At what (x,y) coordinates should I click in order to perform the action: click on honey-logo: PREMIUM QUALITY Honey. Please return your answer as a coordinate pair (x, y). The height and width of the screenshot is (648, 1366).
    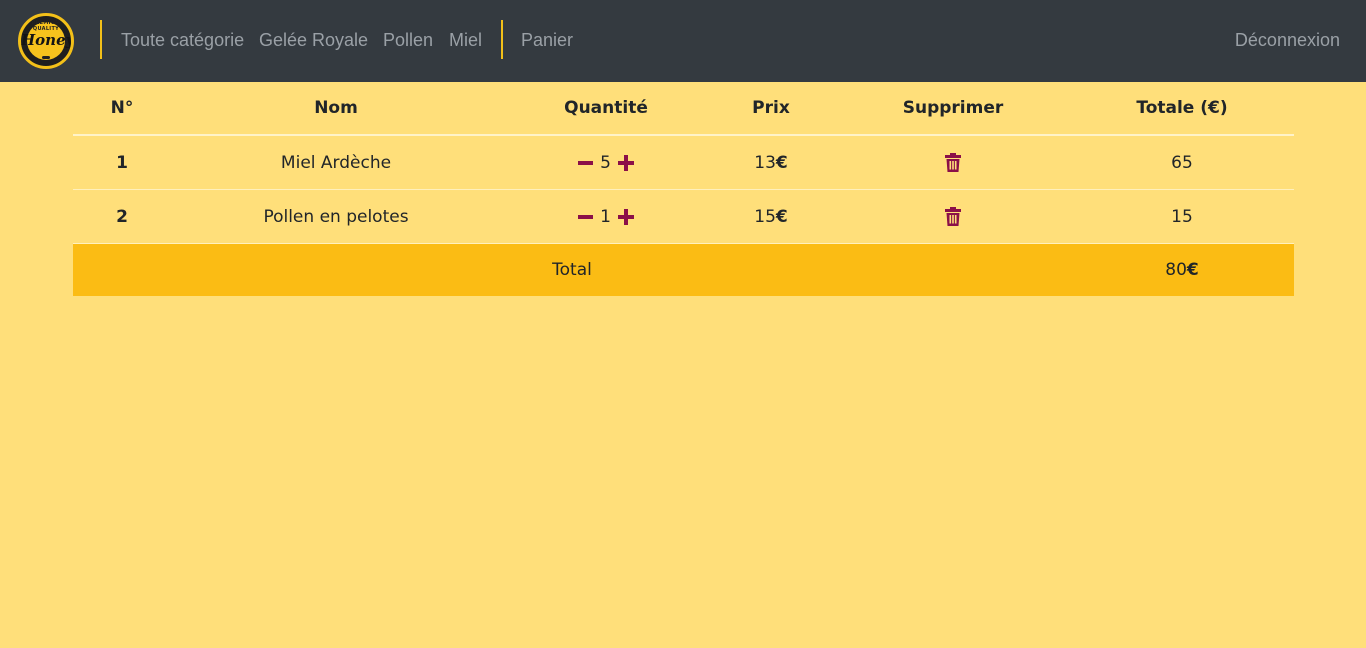
    Looking at the image, I should click on (46, 41).